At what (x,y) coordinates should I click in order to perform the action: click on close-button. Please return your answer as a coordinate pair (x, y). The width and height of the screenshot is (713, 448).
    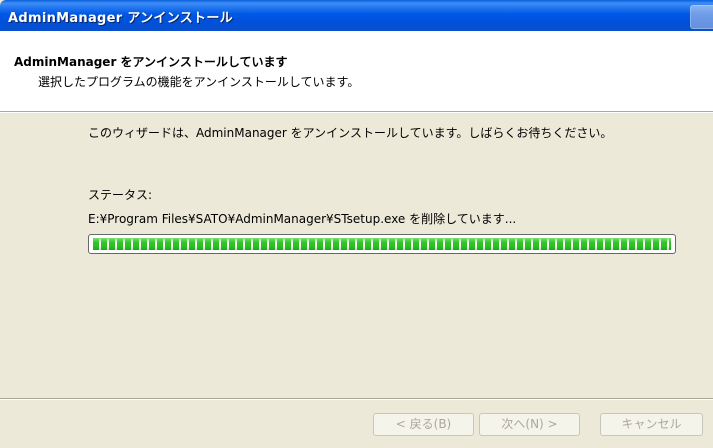
    Looking at the image, I should click on (701, 17).